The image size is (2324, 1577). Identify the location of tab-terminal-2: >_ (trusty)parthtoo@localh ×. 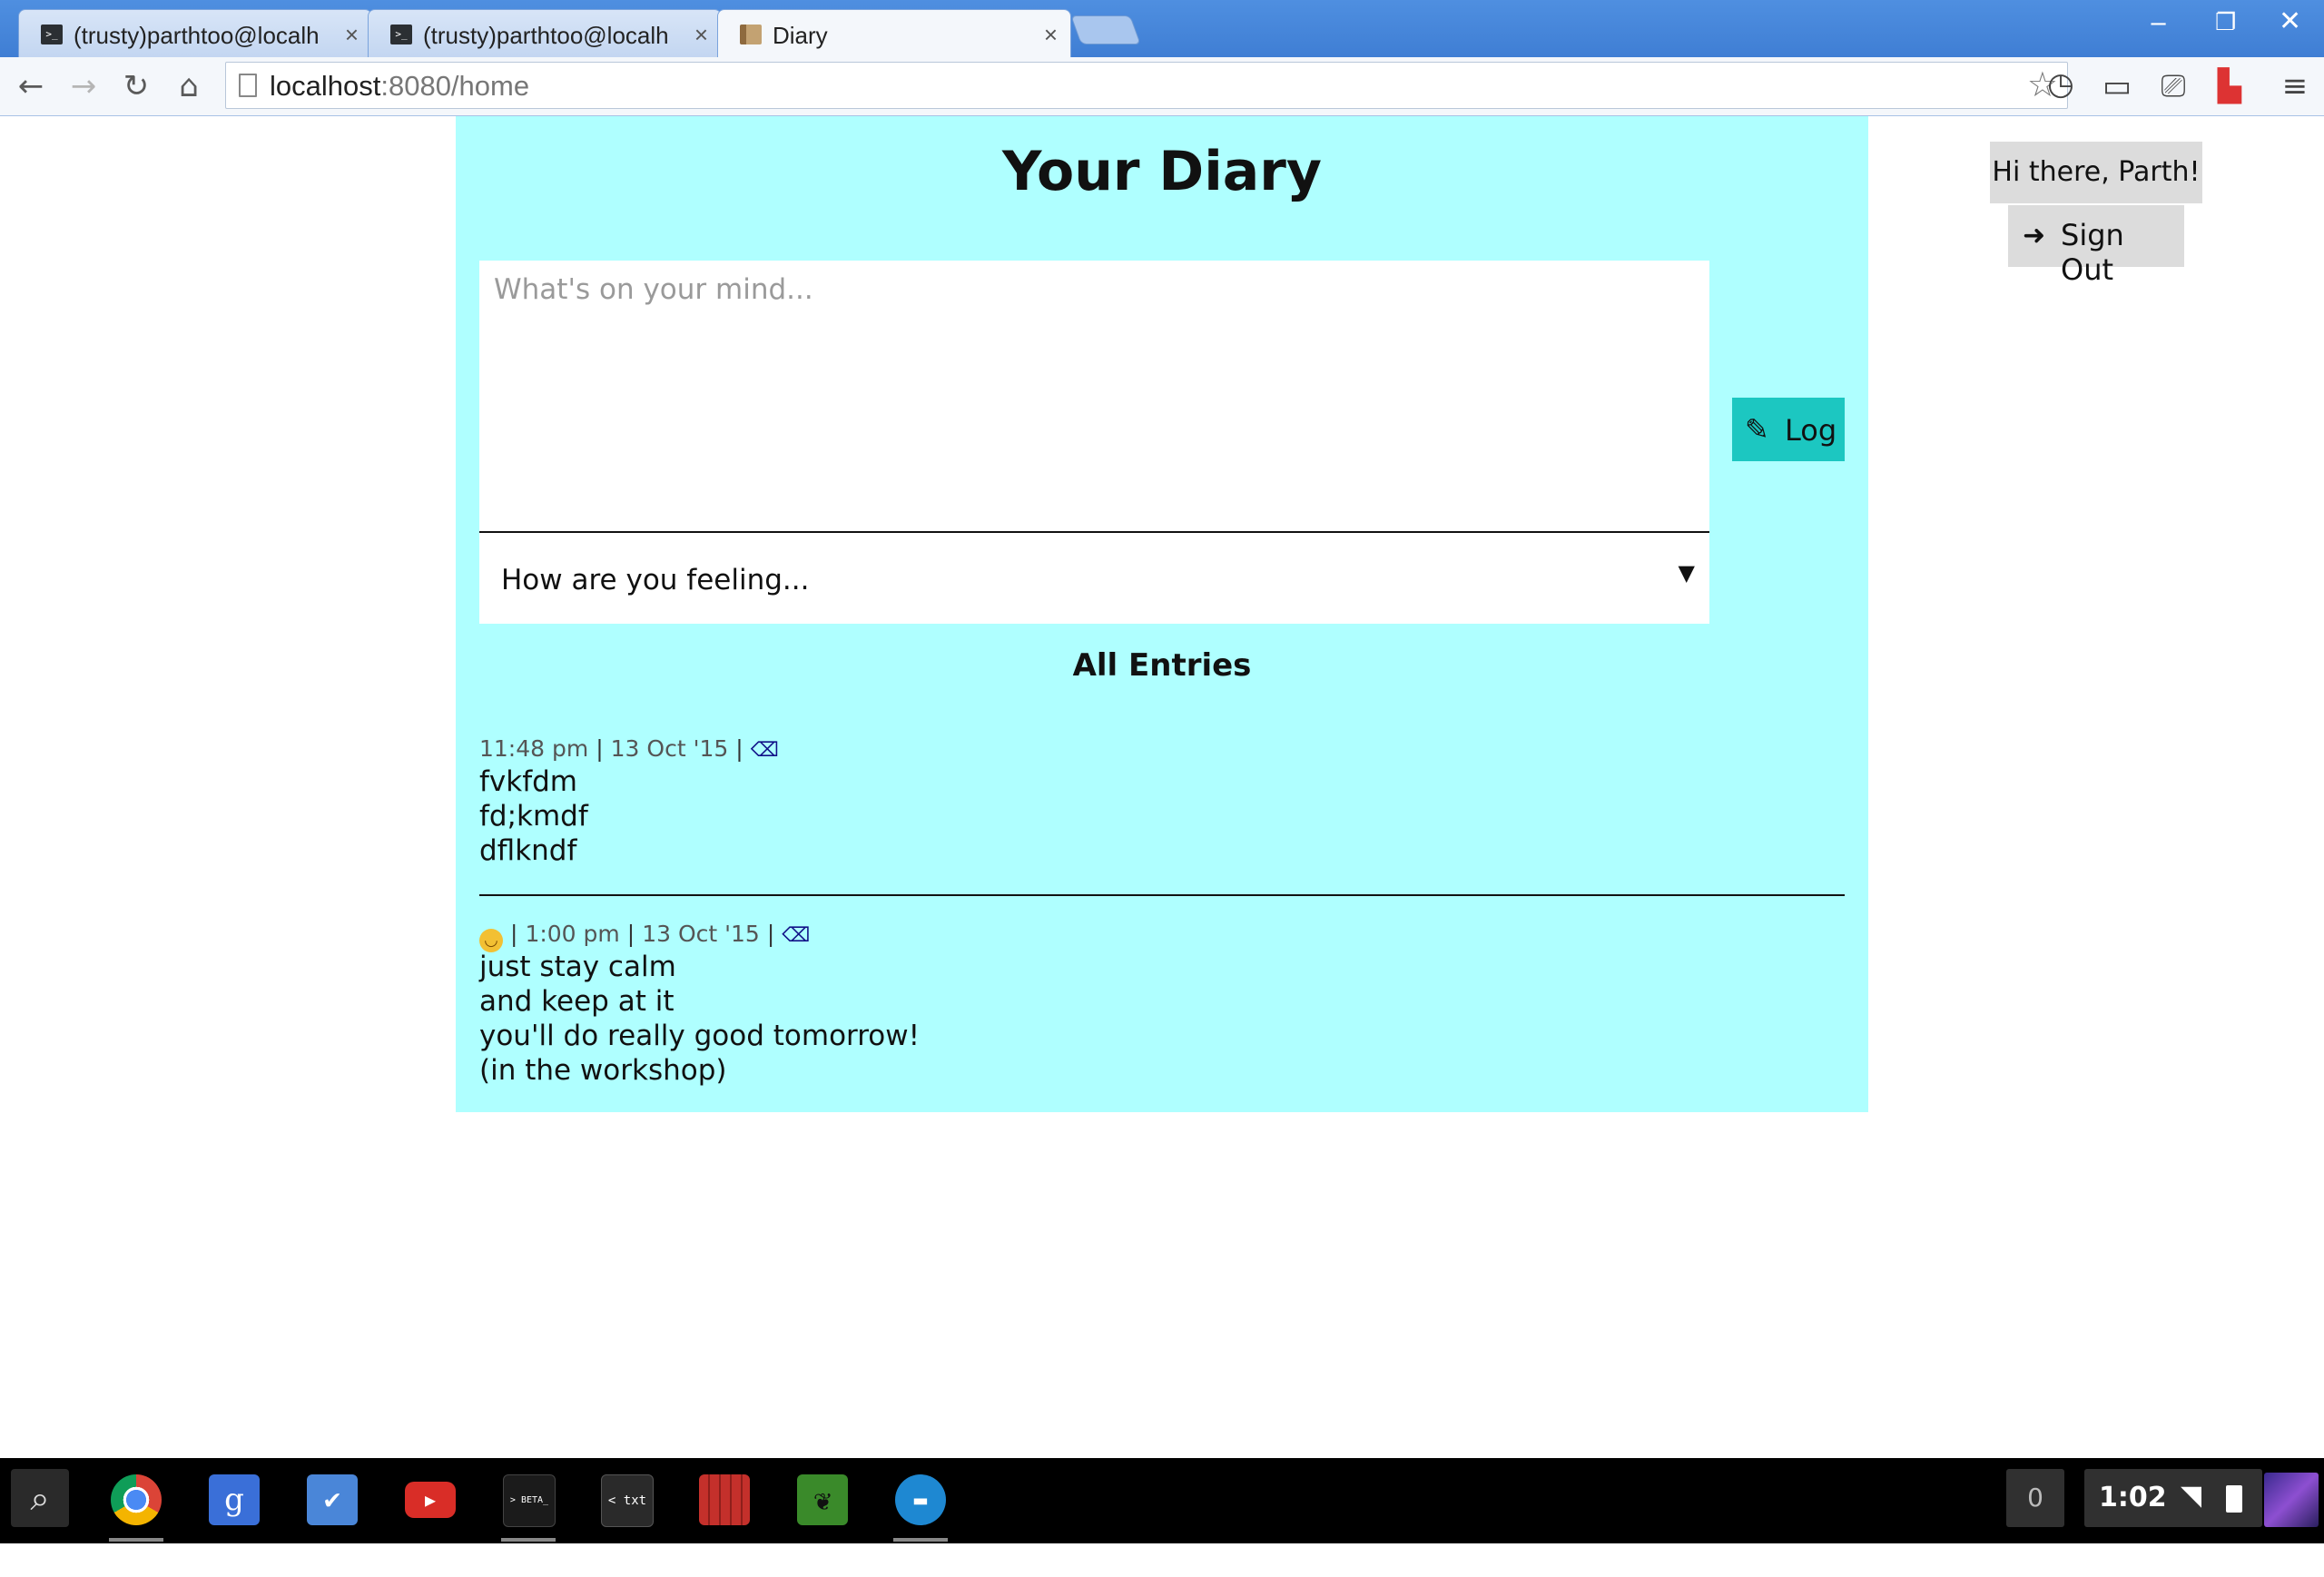
(545, 33).